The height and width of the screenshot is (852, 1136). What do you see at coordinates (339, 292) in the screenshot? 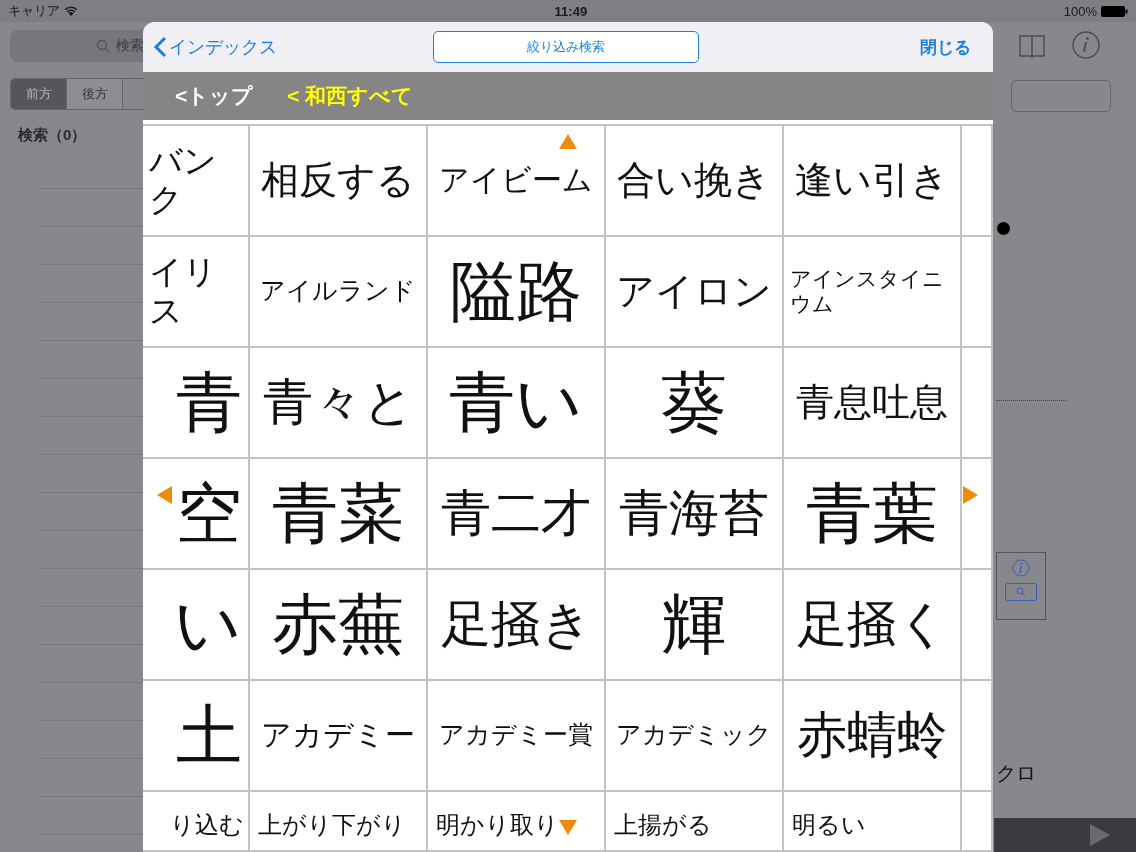
I see `index-cell: アイルランド` at bounding box center [339, 292].